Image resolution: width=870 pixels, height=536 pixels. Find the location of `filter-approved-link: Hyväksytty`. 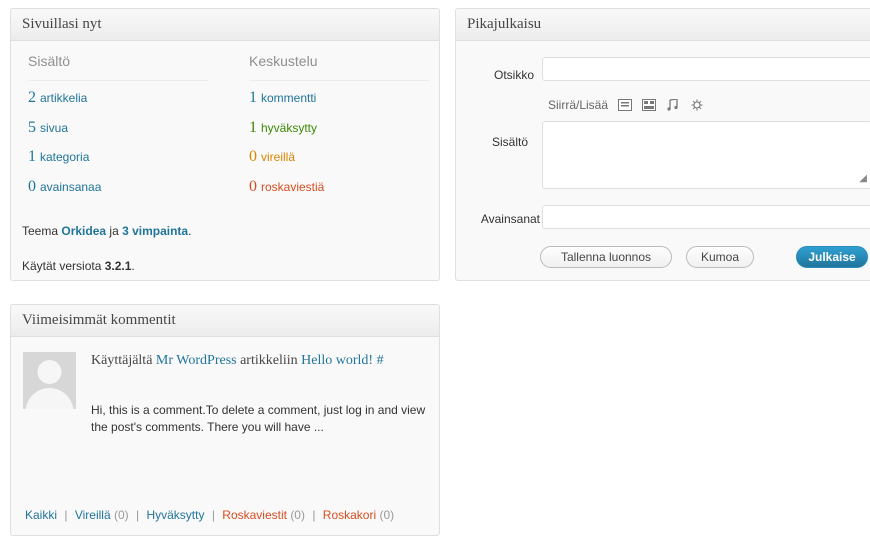

filter-approved-link: Hyväksytty is located at coordinates (175, 515).